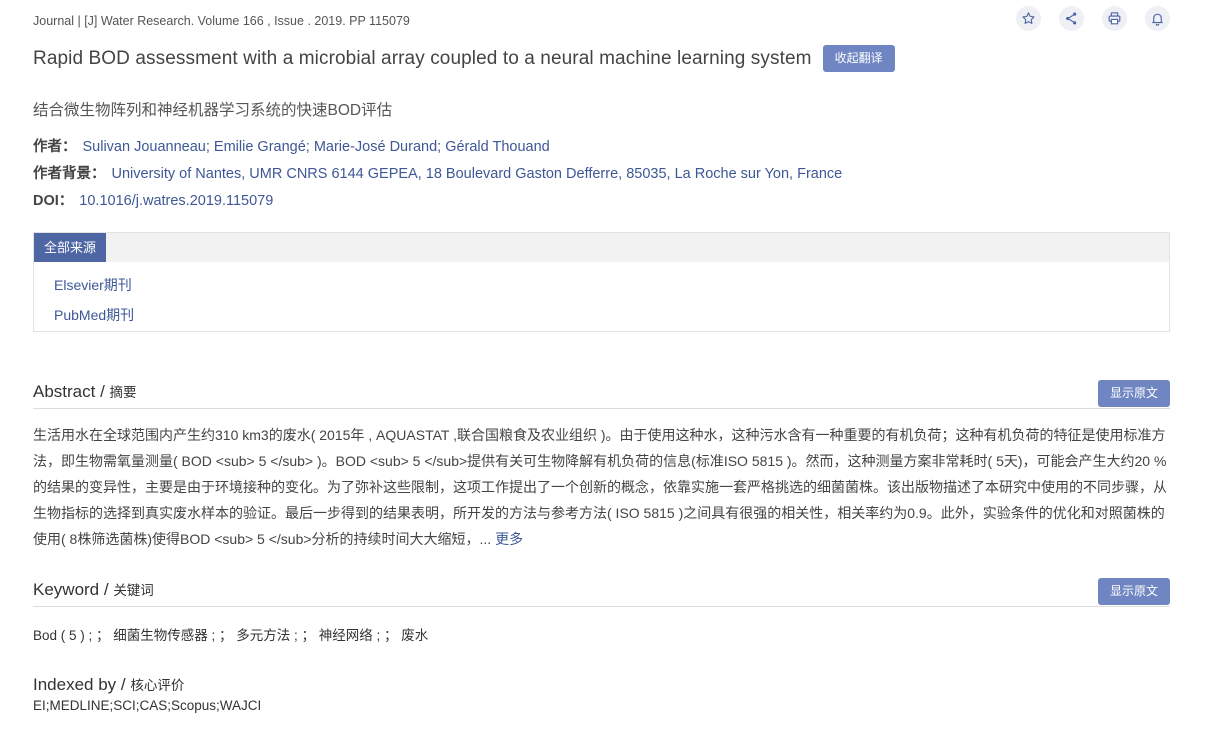 The height and width of the screenshot is (730, 1209). What do you see at coordinates (213, 110) in the screenshot?
I see `article-title-translation: 结合微生物阵列和神经机器学习系统的快速BOD评估` at bounding box center [213, 110].